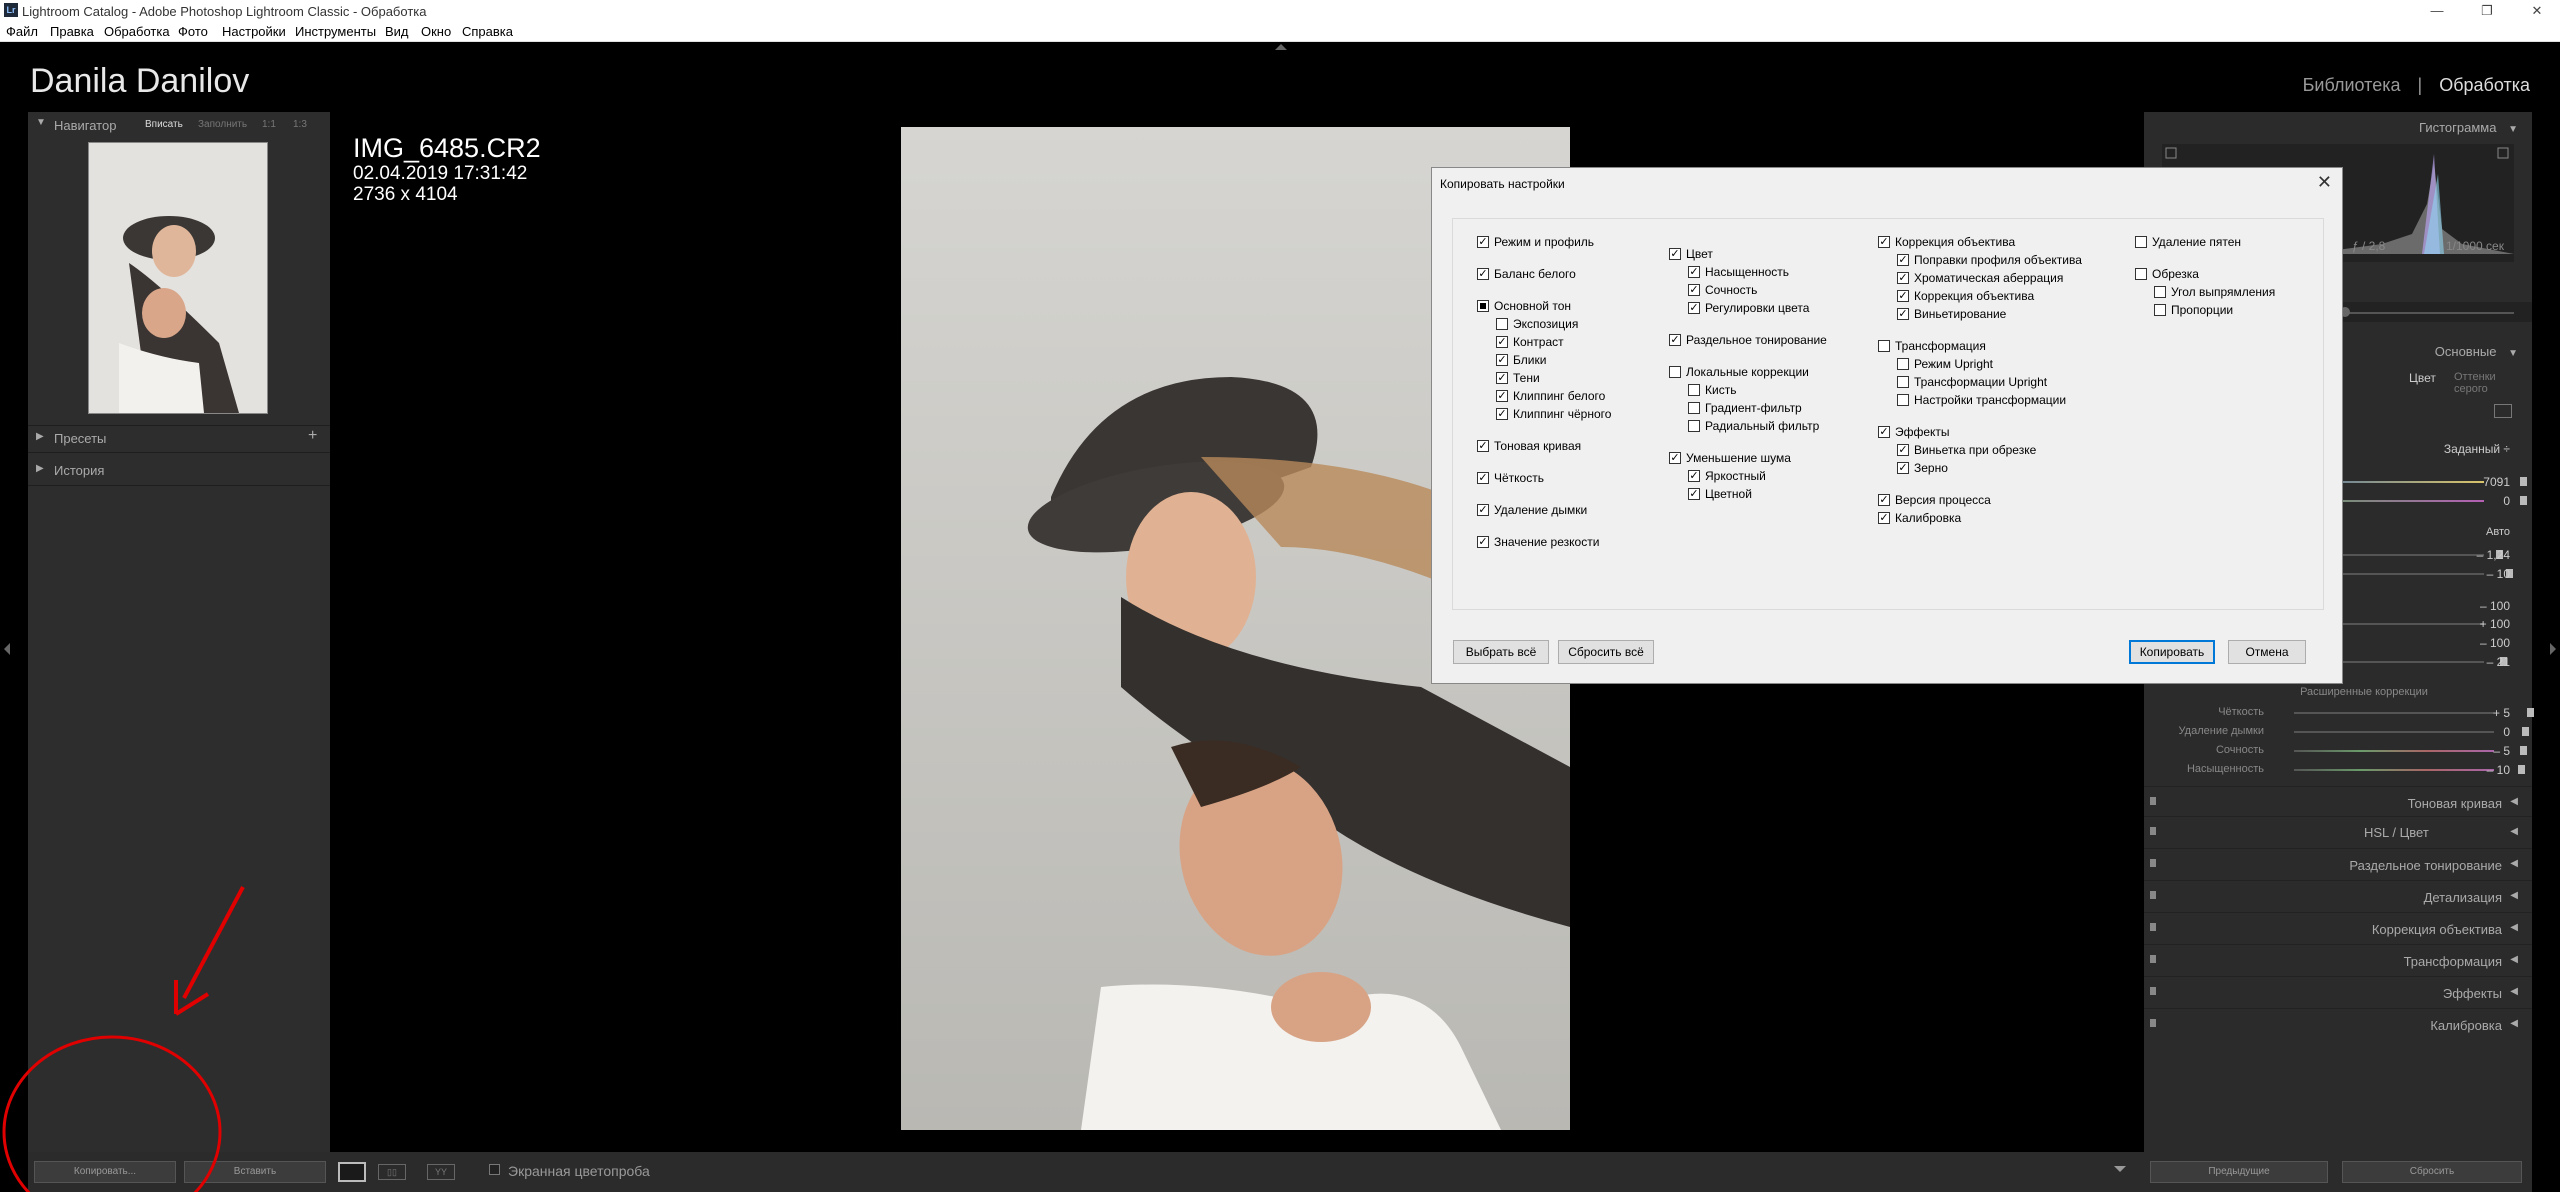 The width and height of the screenshot is (2560, 1192). What do you see at coordinates (2410, 750) in the screenshot?
I see `vibrance-slider` at bounding box center [2410, 750].